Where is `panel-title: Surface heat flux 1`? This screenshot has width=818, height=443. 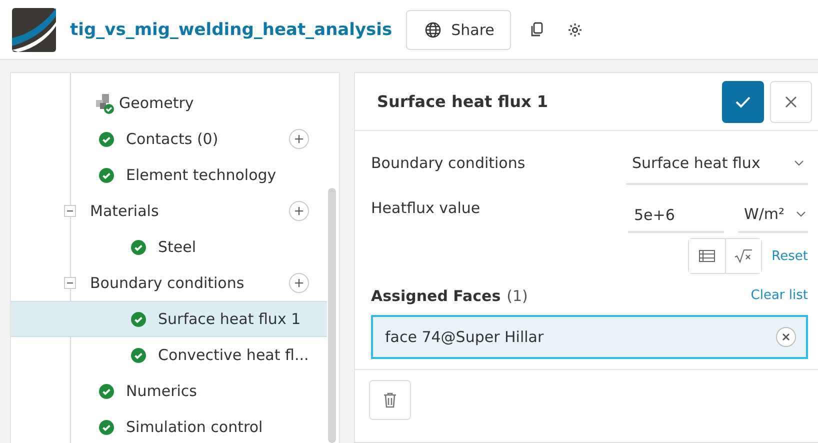
panel-title: Surface heat flux 1 is located at coordinates (463, 101).